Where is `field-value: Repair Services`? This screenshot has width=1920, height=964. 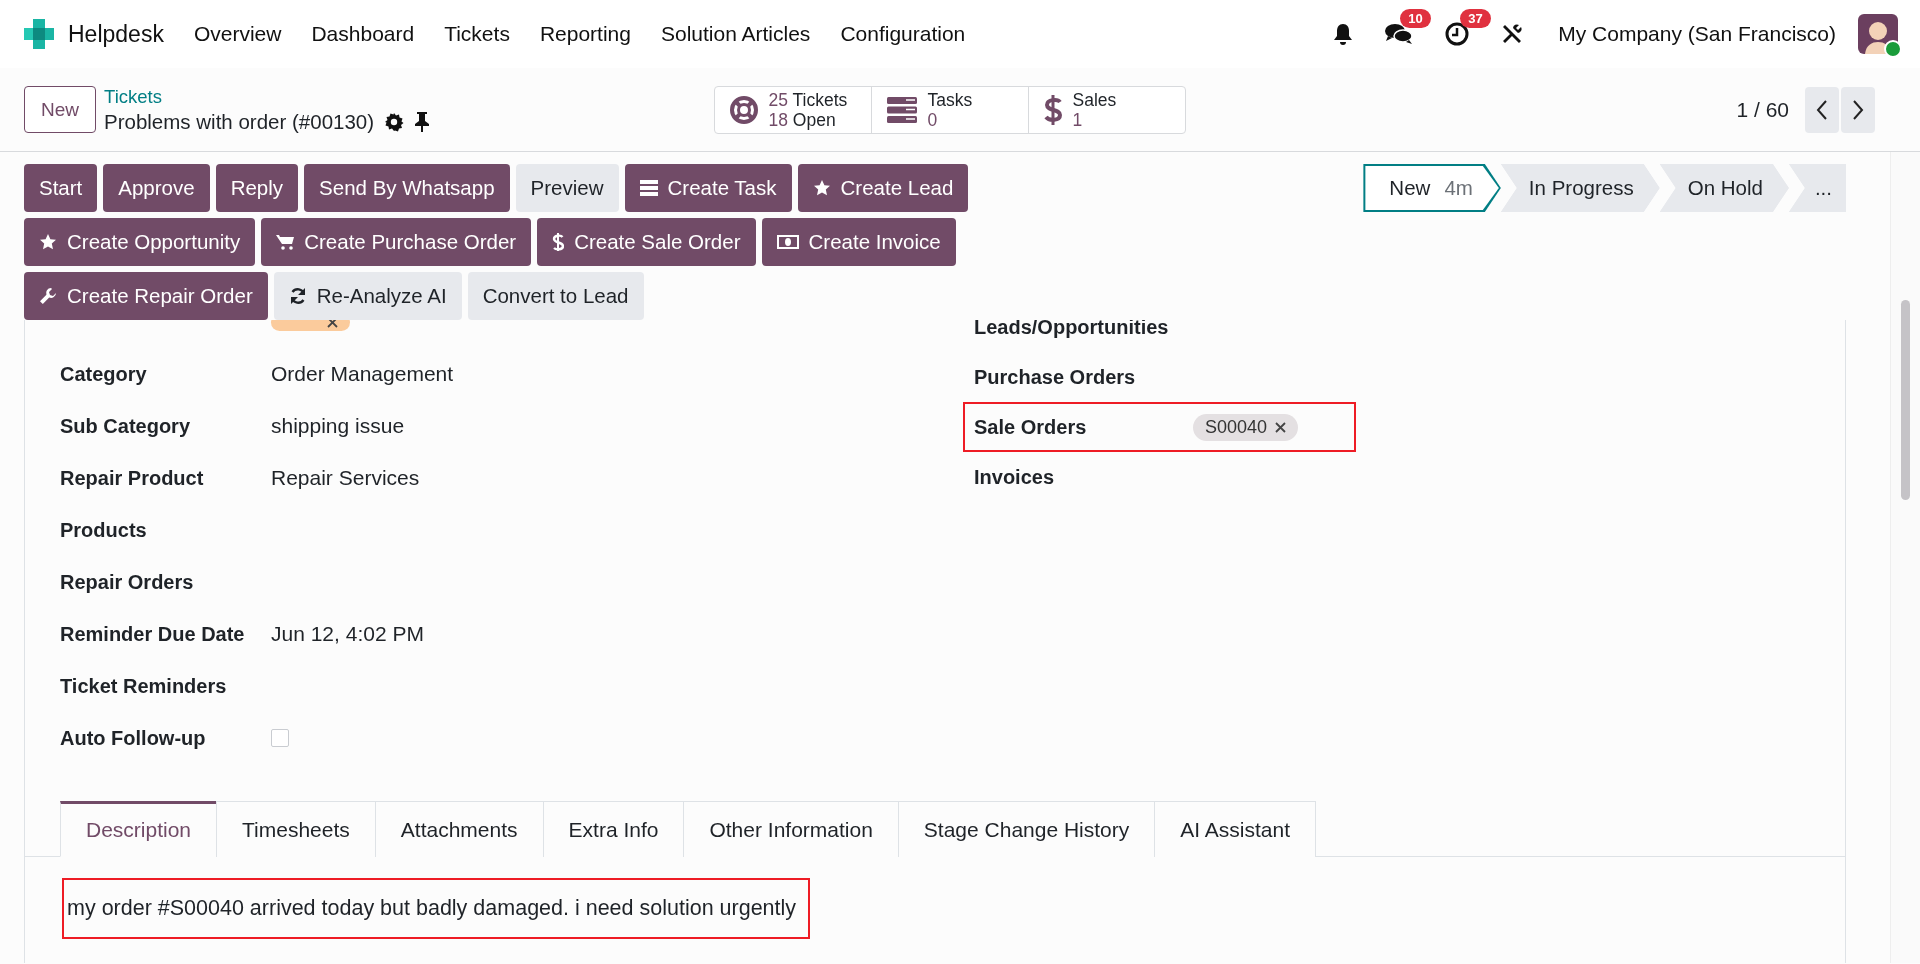 field-value: Repair Services is located at coordinates (345, 478).